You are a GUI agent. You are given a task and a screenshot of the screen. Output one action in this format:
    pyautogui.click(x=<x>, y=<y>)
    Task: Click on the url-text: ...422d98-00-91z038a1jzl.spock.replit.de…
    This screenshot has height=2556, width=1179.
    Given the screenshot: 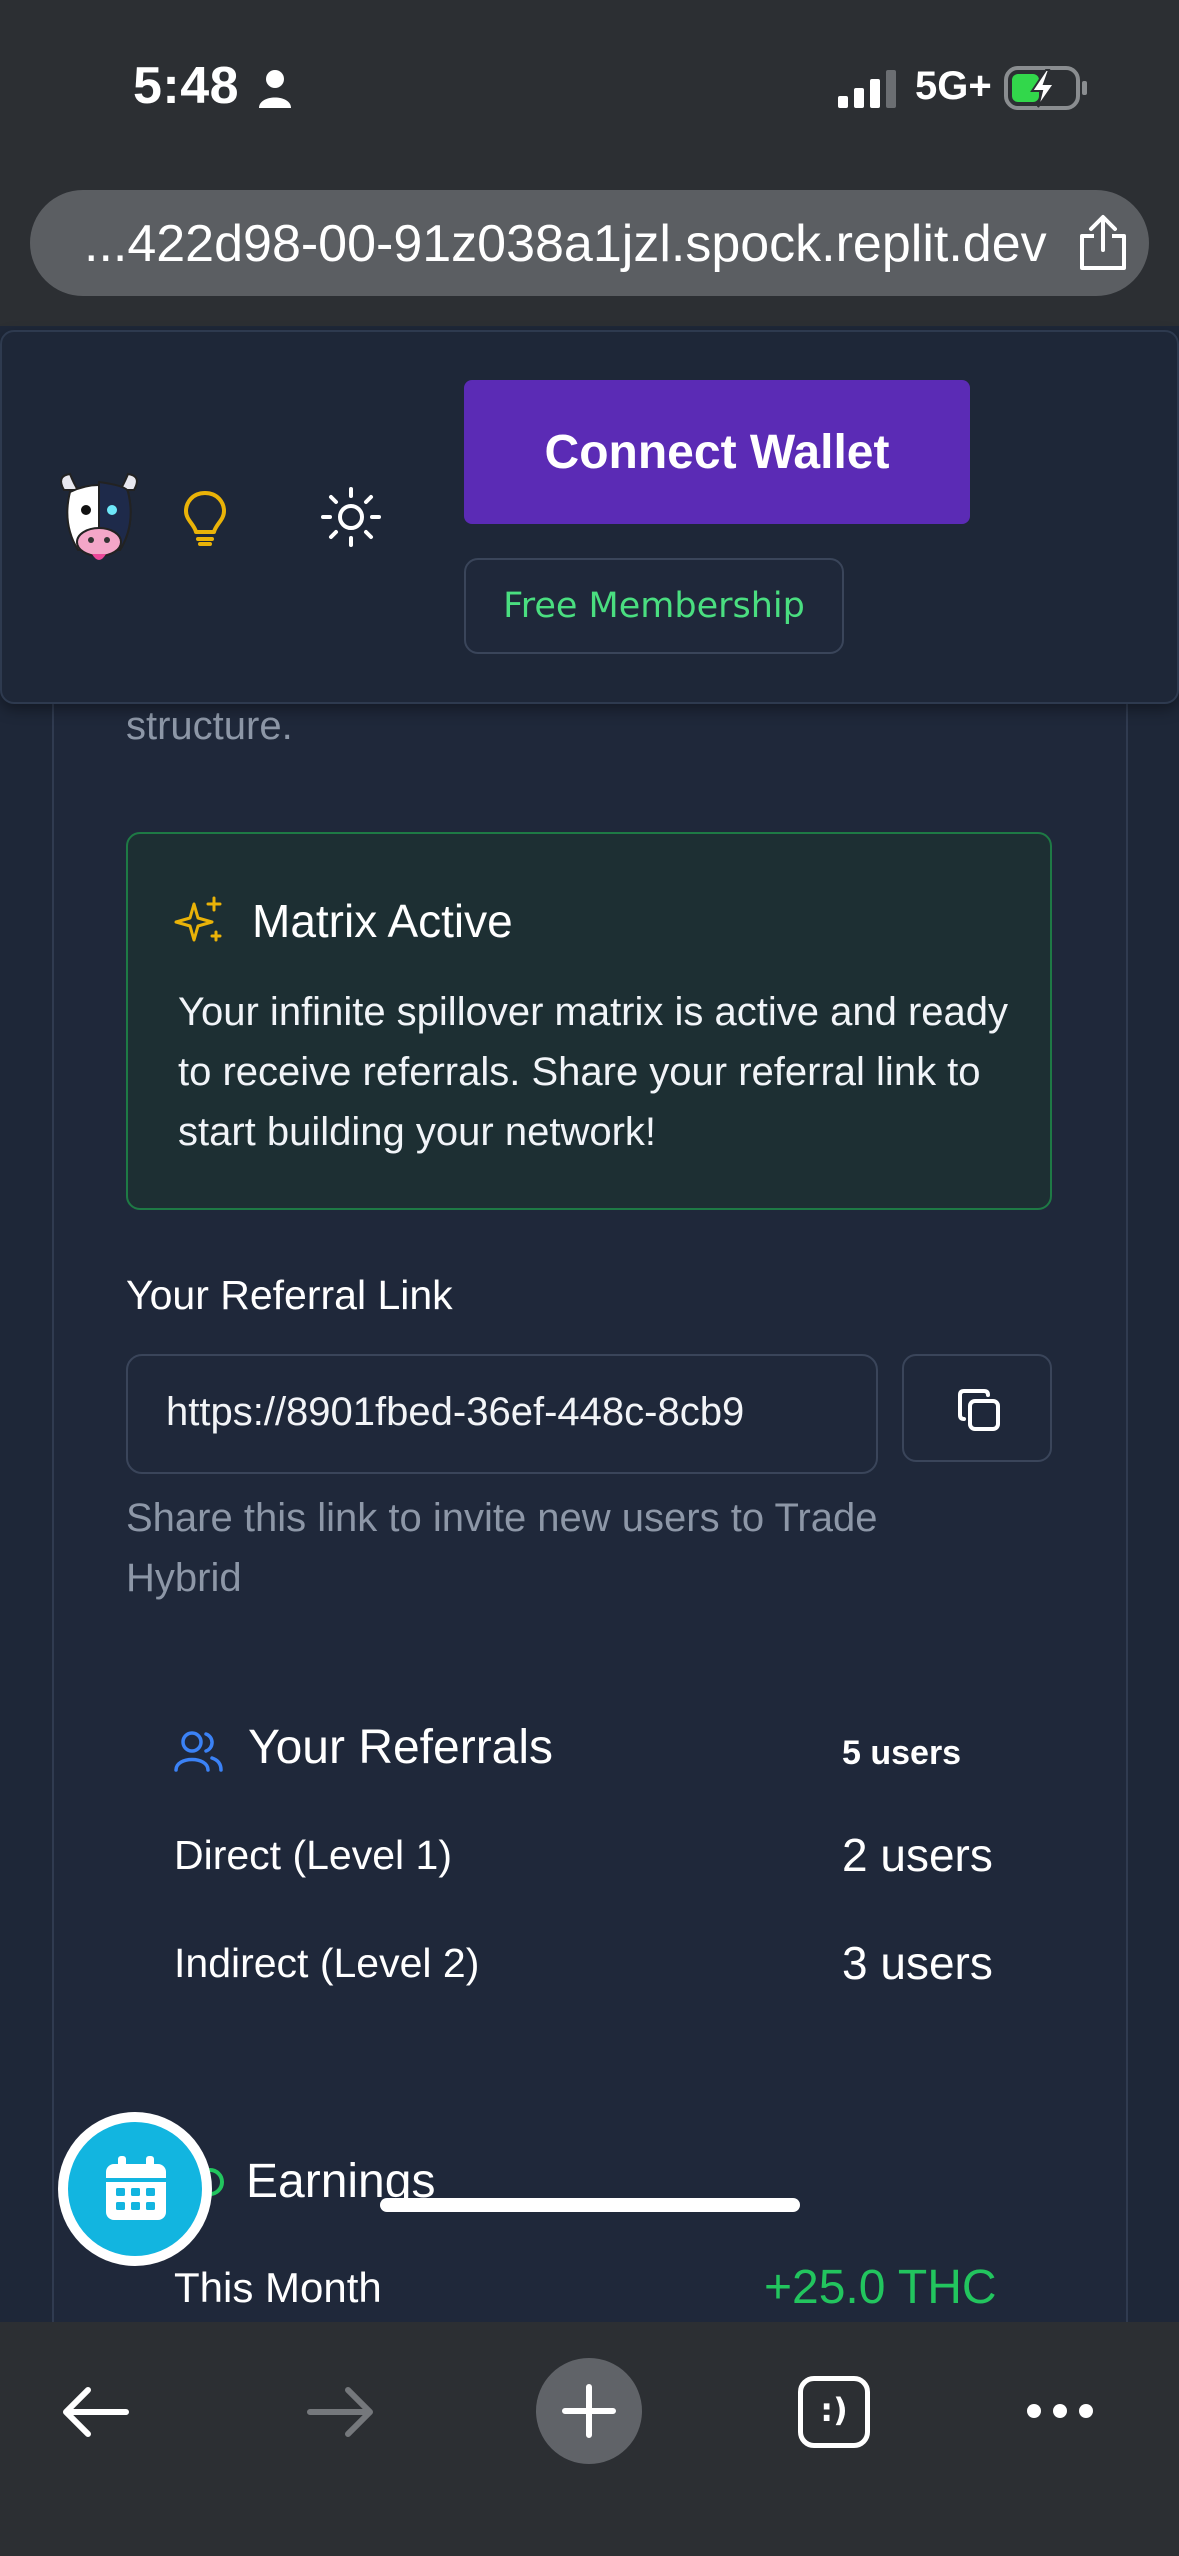 What is the action you would take?
    pyautogui.click(x=565, y=244)
    